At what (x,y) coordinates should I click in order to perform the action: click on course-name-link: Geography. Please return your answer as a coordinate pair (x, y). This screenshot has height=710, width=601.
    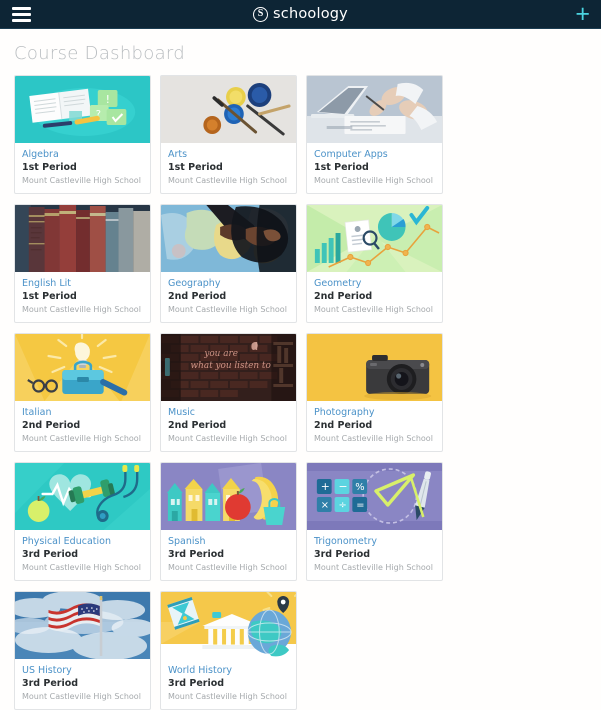
    Looking at the image, I should click on (228, 283).